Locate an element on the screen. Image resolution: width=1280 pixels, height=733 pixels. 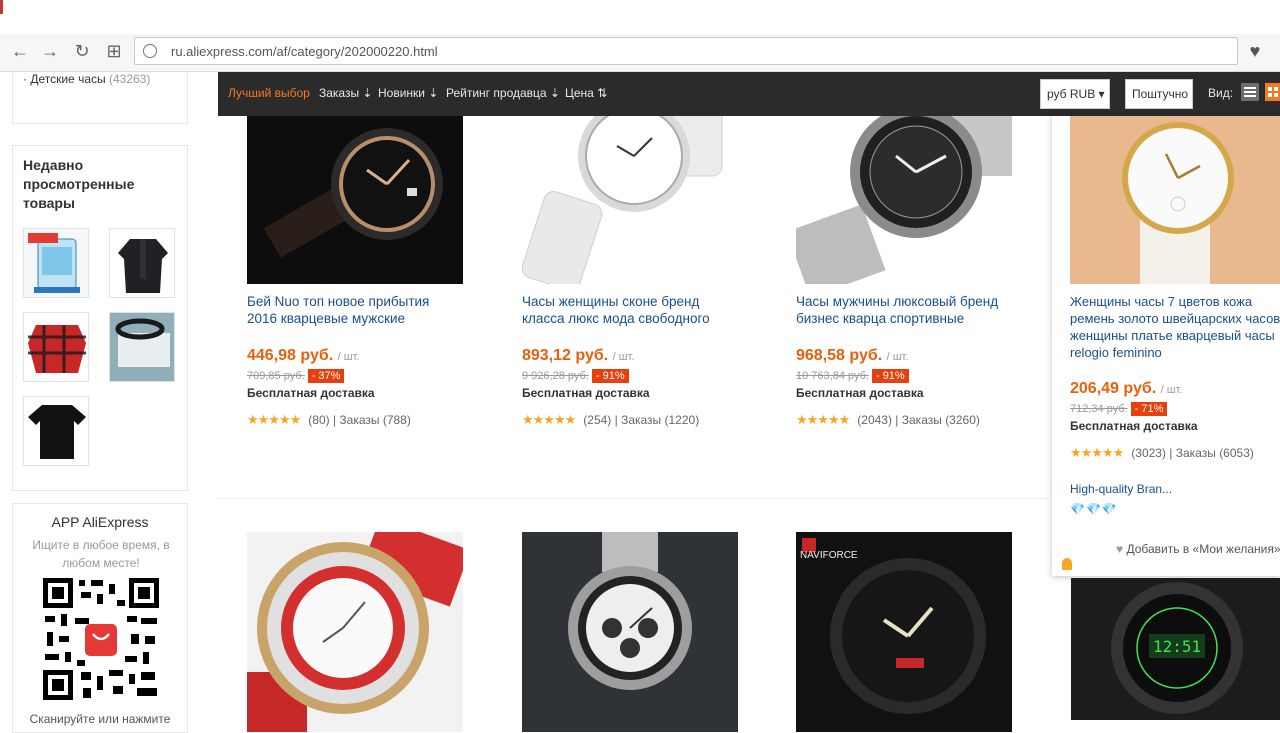
view-label: Вид: is located at coordinates (1221, 93).